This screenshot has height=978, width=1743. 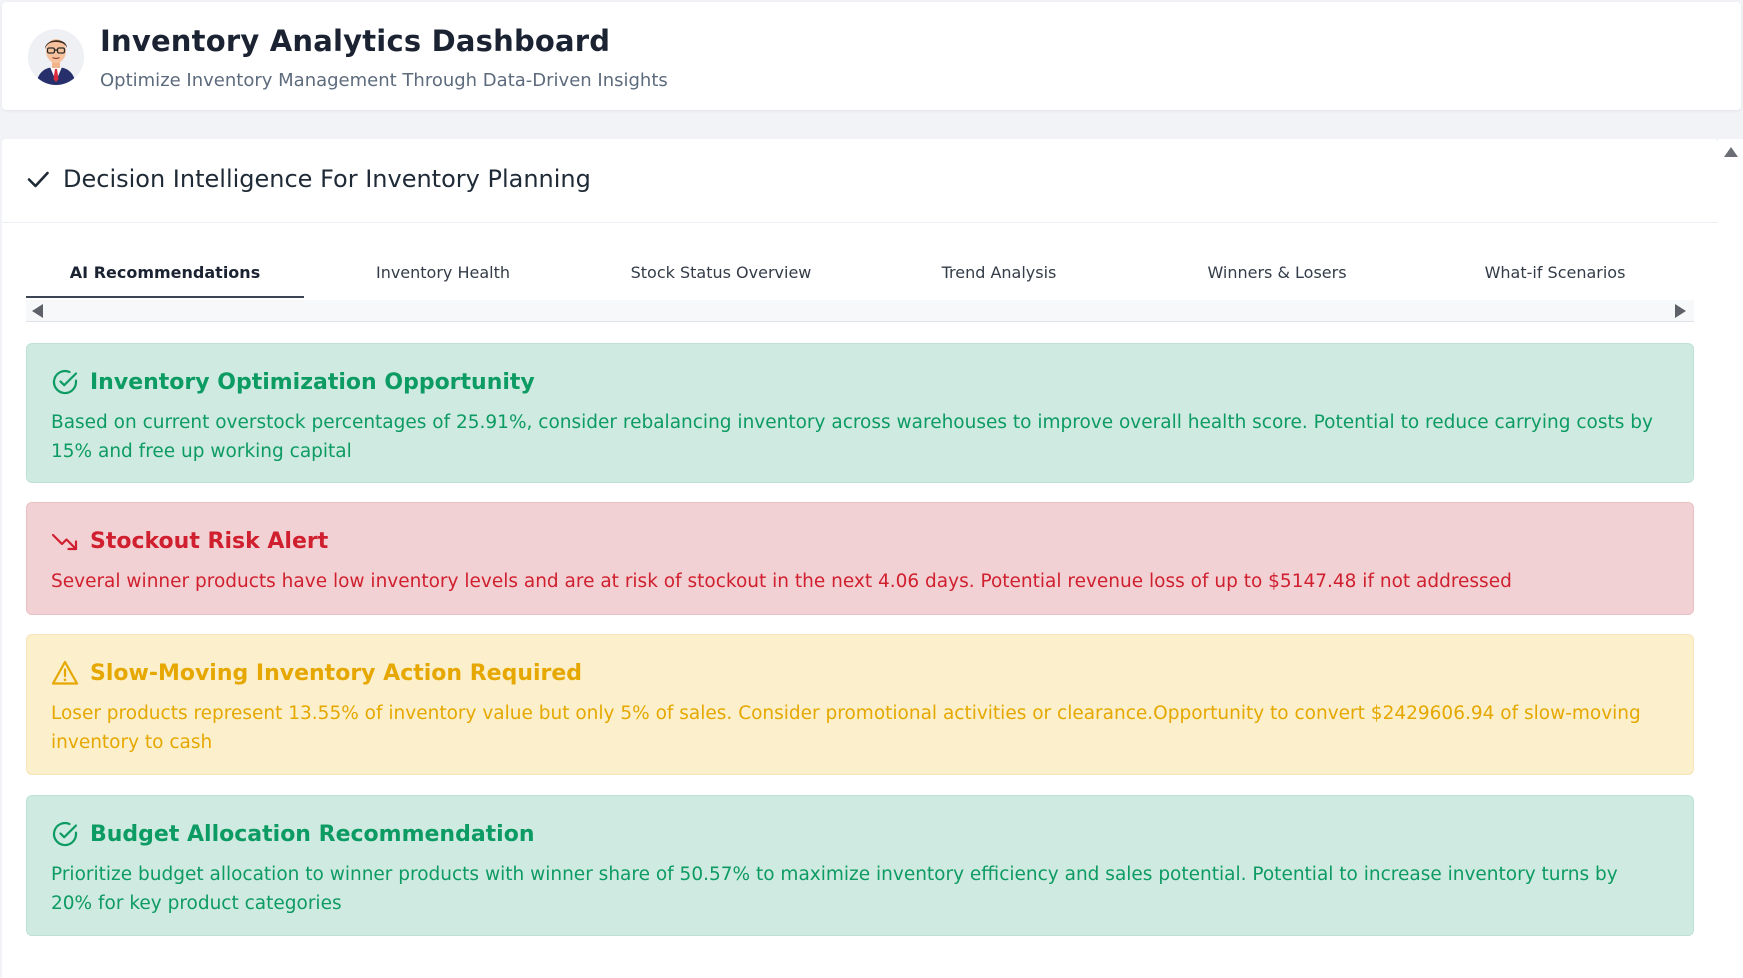 What do you see at coordinates (64, 542) in the screenshot?
I see `trending-down-icon` at bounding box center [64, 542].